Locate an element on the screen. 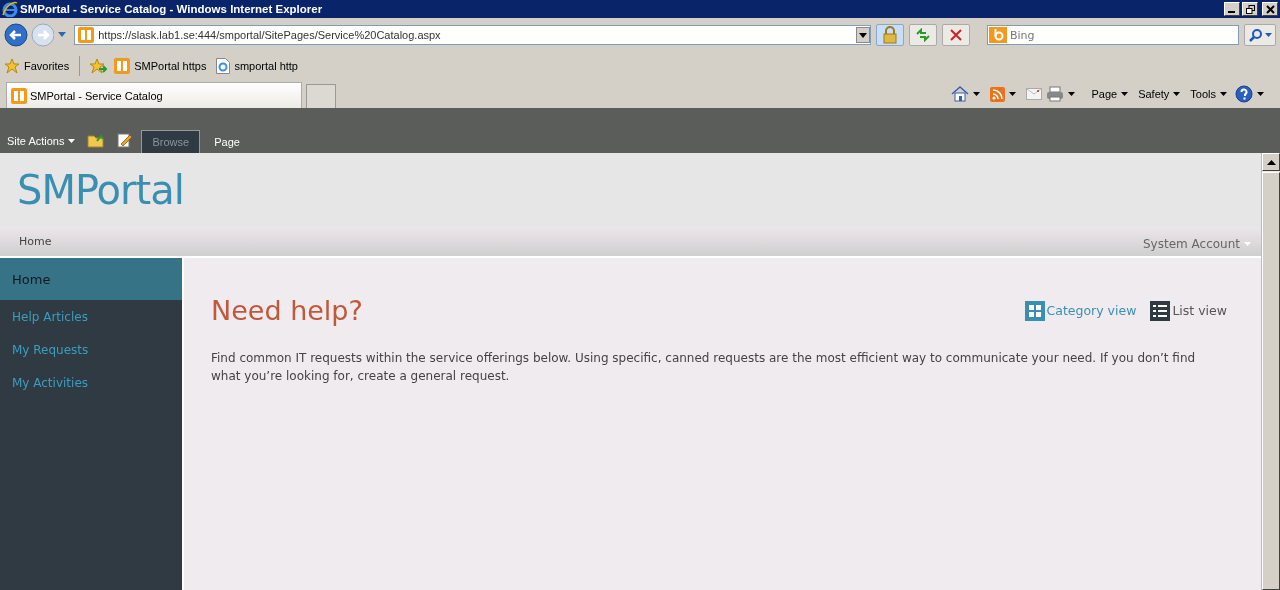  restore-icon is located at coordinates (1250, 9).